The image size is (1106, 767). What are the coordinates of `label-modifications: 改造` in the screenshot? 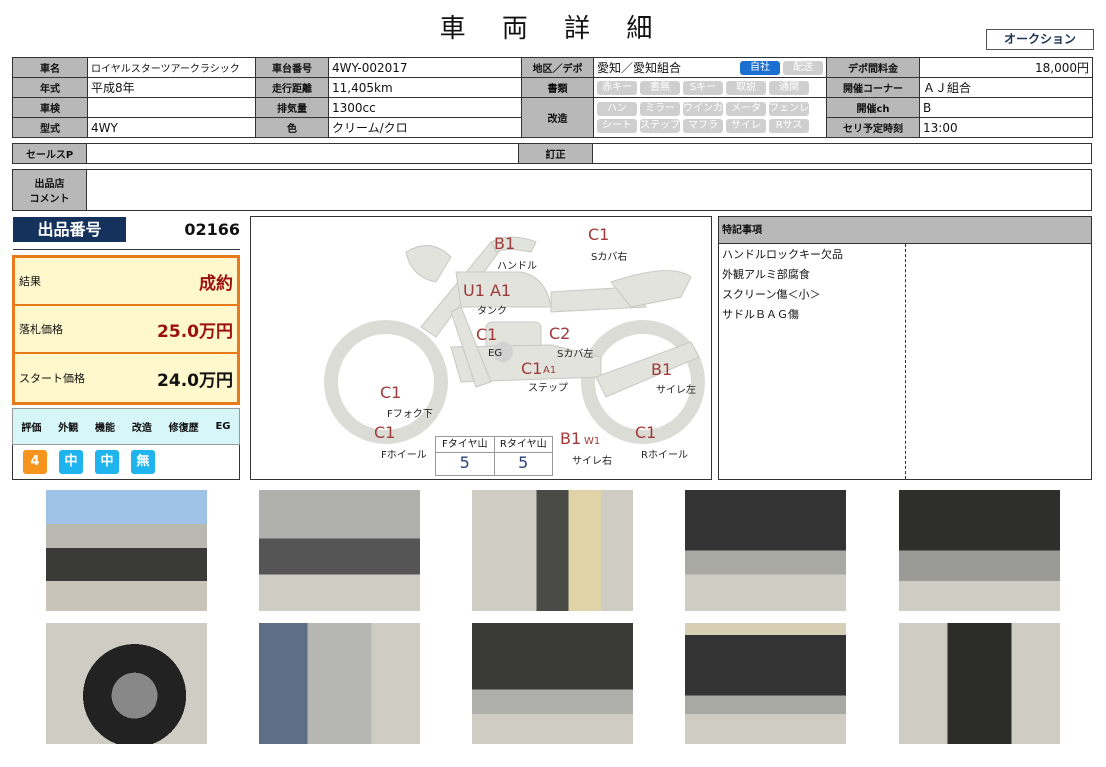 It's located at (557, 117).